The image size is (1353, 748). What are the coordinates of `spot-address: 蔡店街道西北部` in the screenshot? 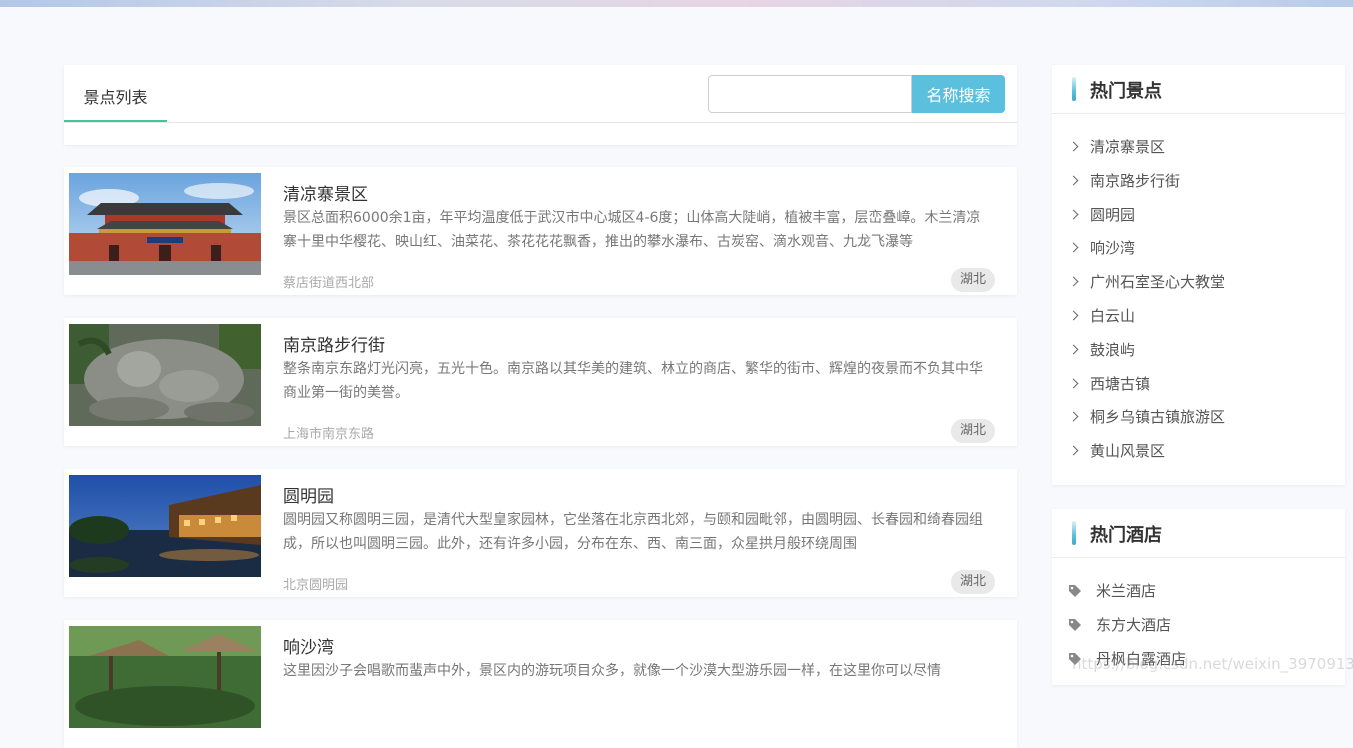 It's located at (329, 283).